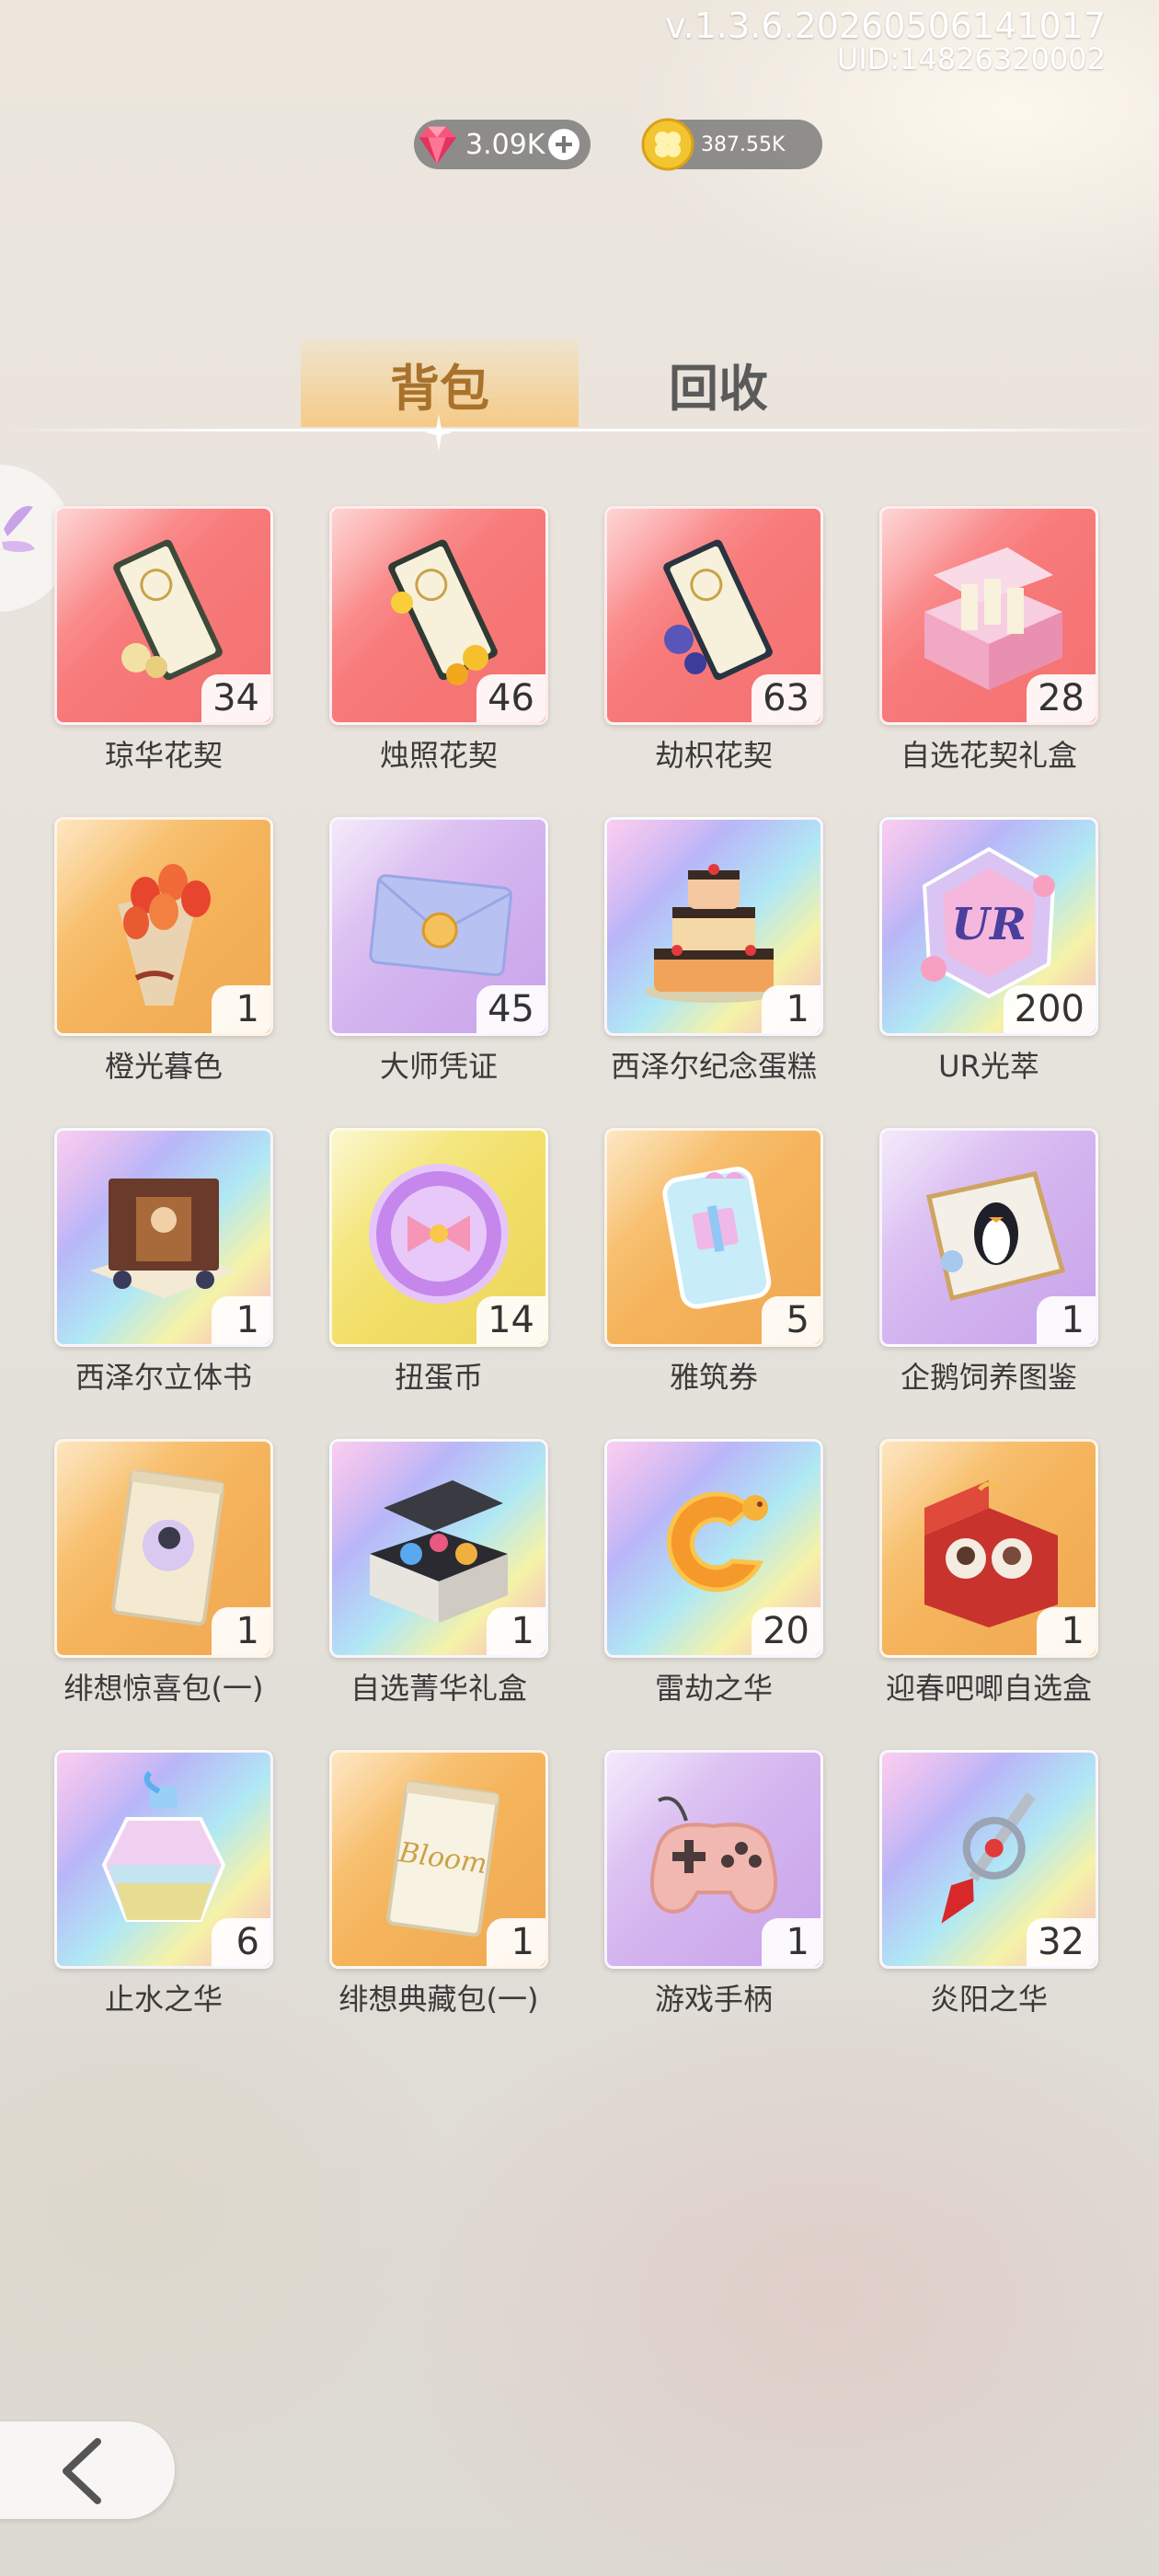  I want to click on item-name: 游戏手柄, so click(713, 1999).